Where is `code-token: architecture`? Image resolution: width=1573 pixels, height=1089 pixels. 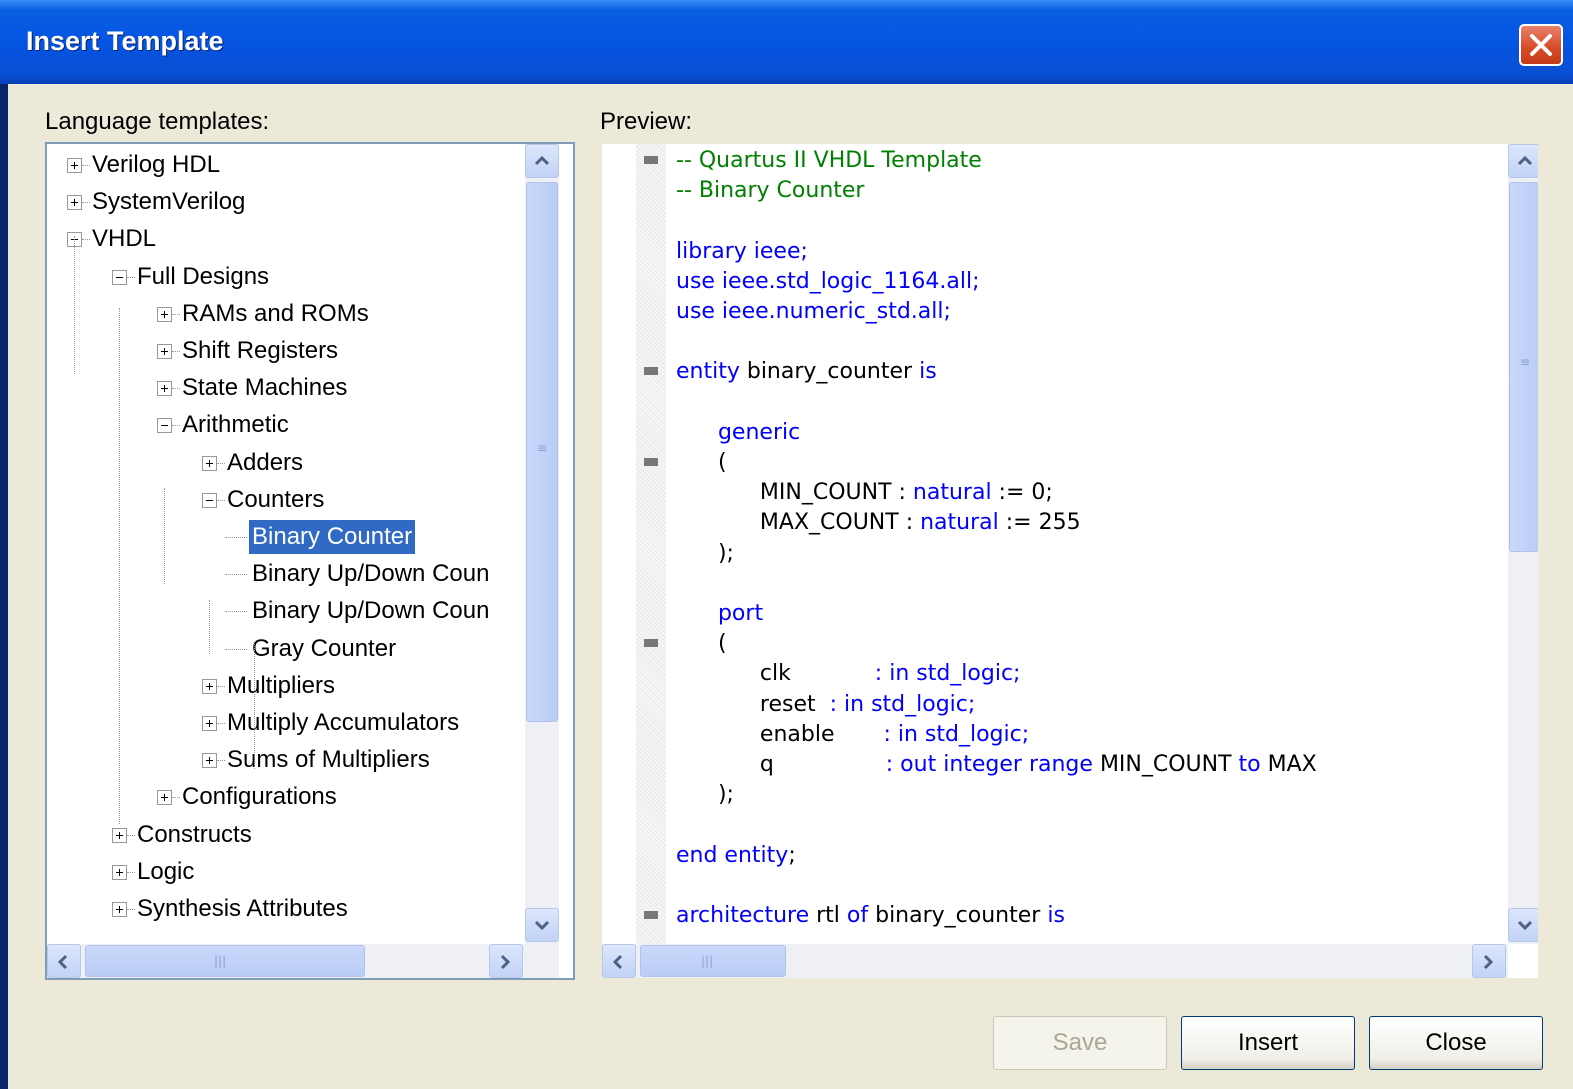 code-token: architecture is located at coordinates (746, 915).